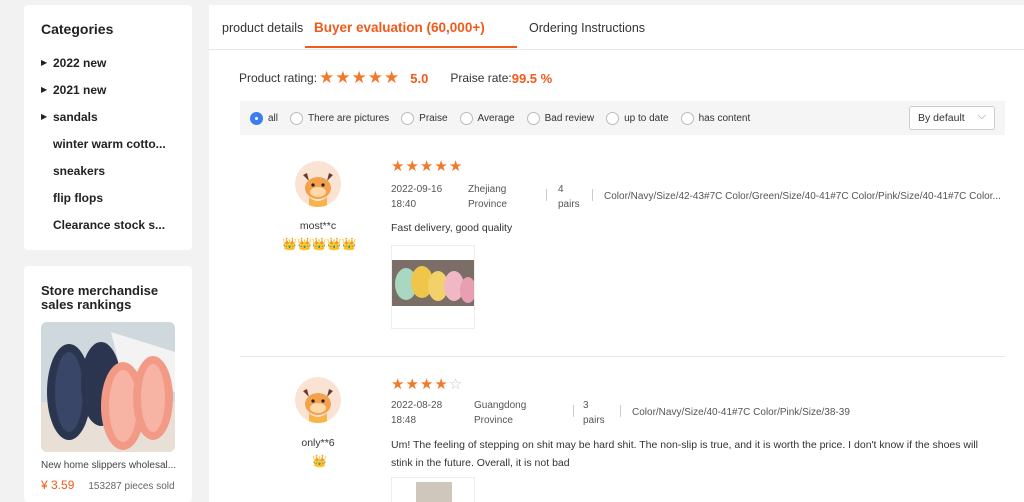  I want to click on filter-average: Average, so click(487, 118).